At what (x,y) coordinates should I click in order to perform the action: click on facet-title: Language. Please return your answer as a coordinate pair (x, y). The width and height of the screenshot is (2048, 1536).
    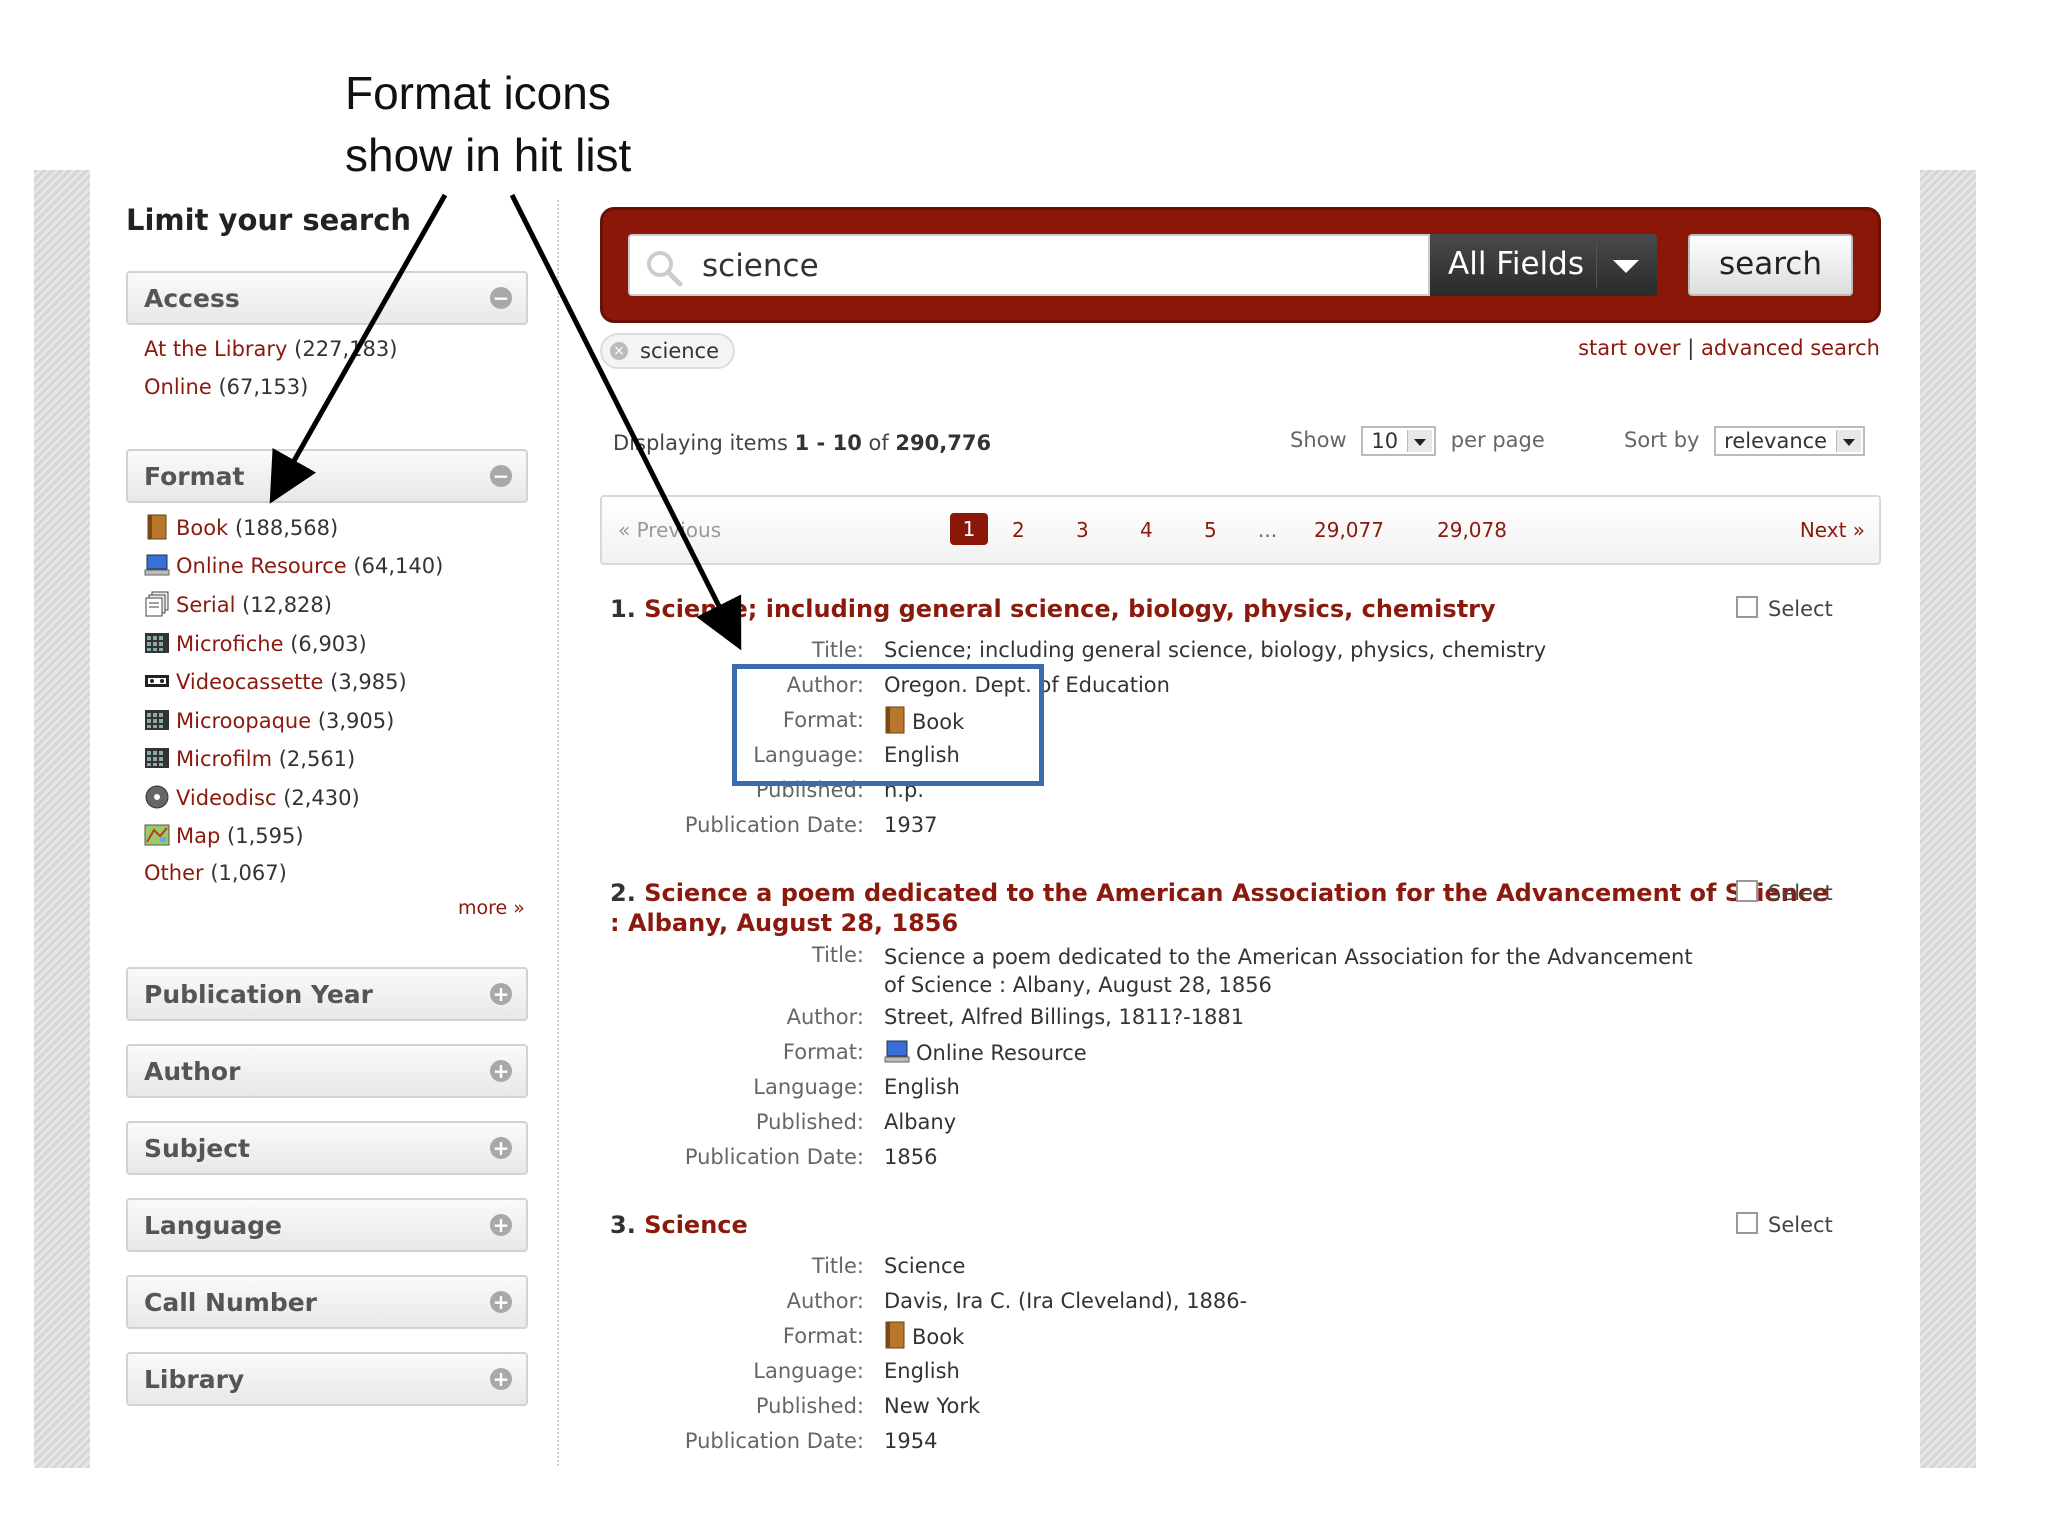
    Looking at the image, I should click on (213, 1225).